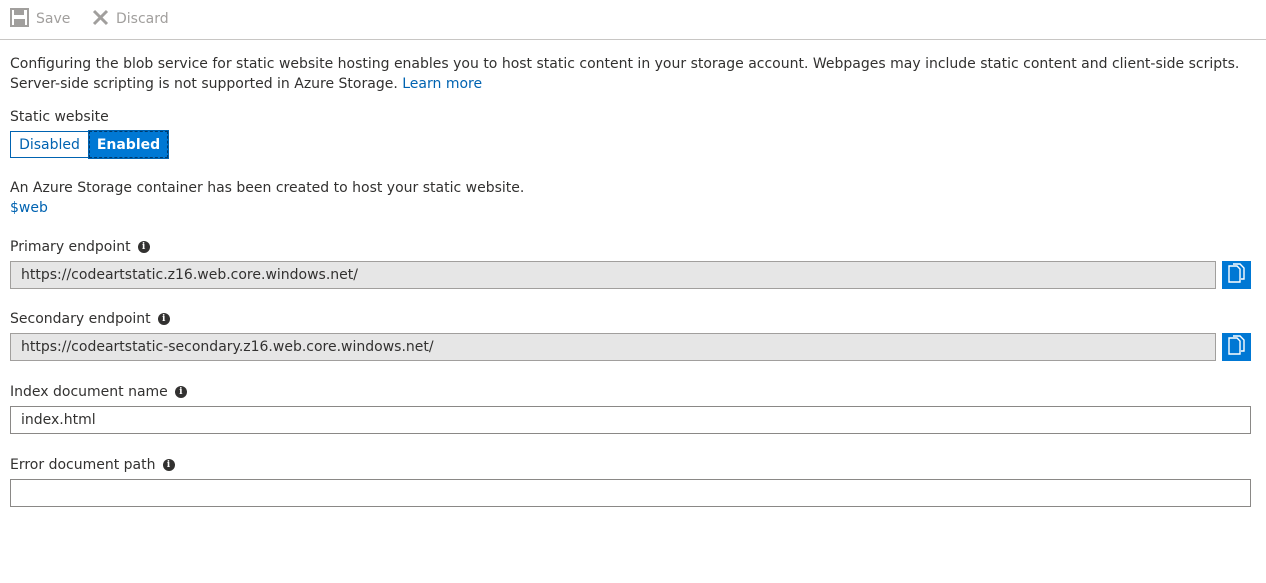 The height and width of the screenshot is (583, 1266). I want to click on save-label: Save, so click(53, 19).